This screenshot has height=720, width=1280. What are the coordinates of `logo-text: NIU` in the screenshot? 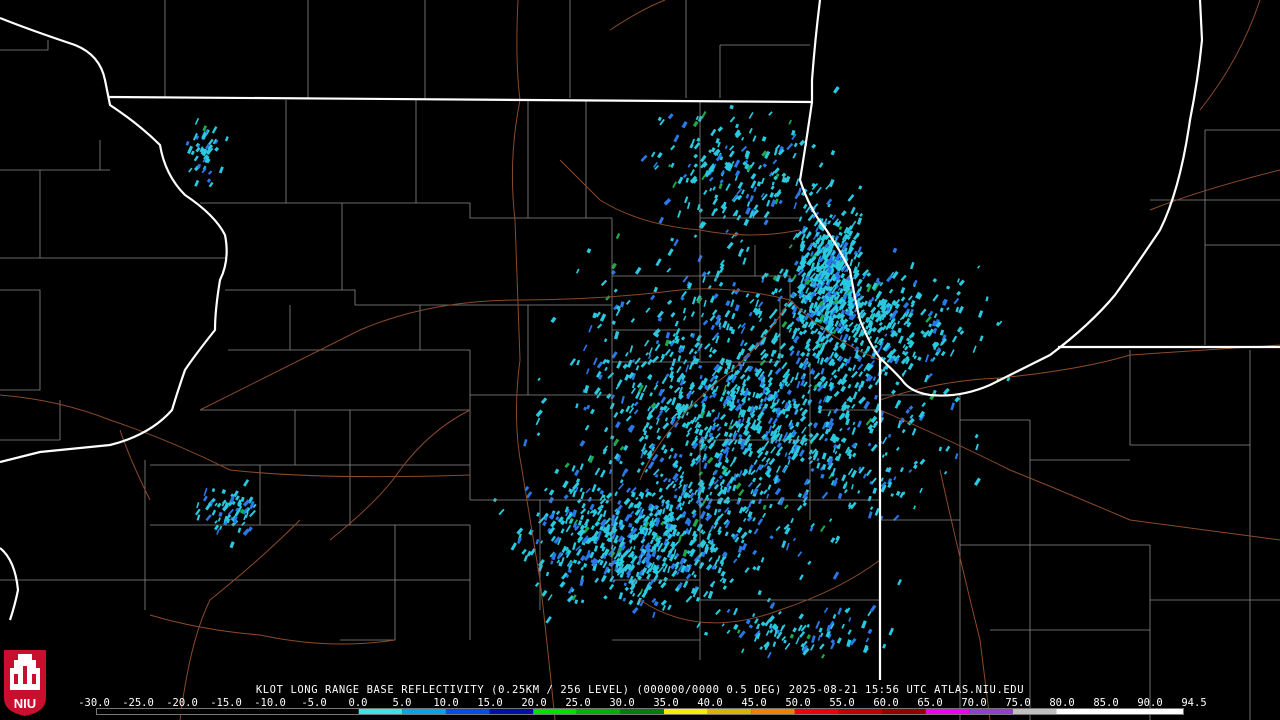 It's located at (25, 703).